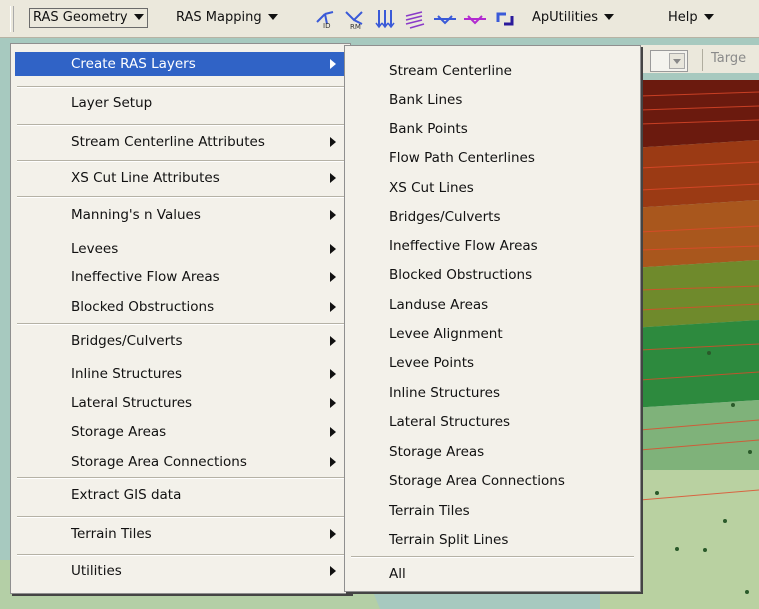 This screenshot has height=609, width=759. I want to click on ras-geometry-label: RAS Geometry, so click(80, 17).